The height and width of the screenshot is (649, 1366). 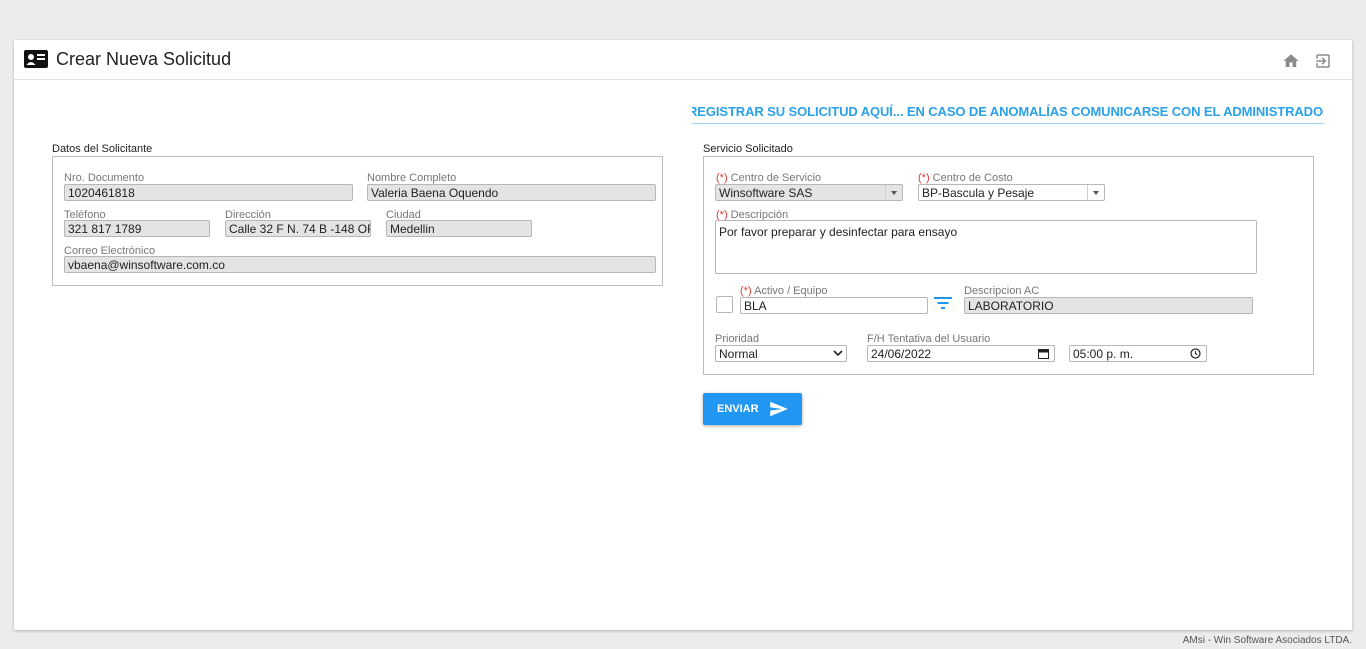 I want to click on clock-icon, so click(x=1195, y=353).